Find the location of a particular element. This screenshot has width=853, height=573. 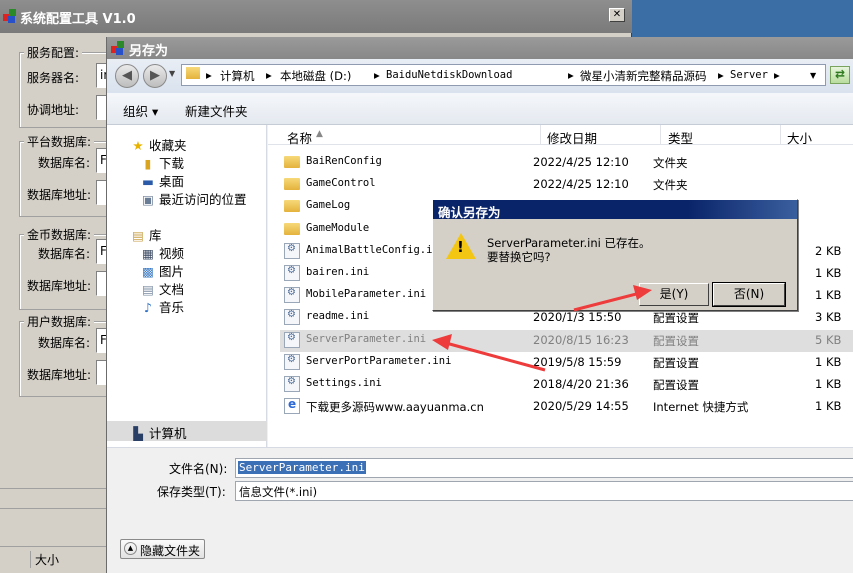

annotation-arrows is located at coordinates (542, 328).